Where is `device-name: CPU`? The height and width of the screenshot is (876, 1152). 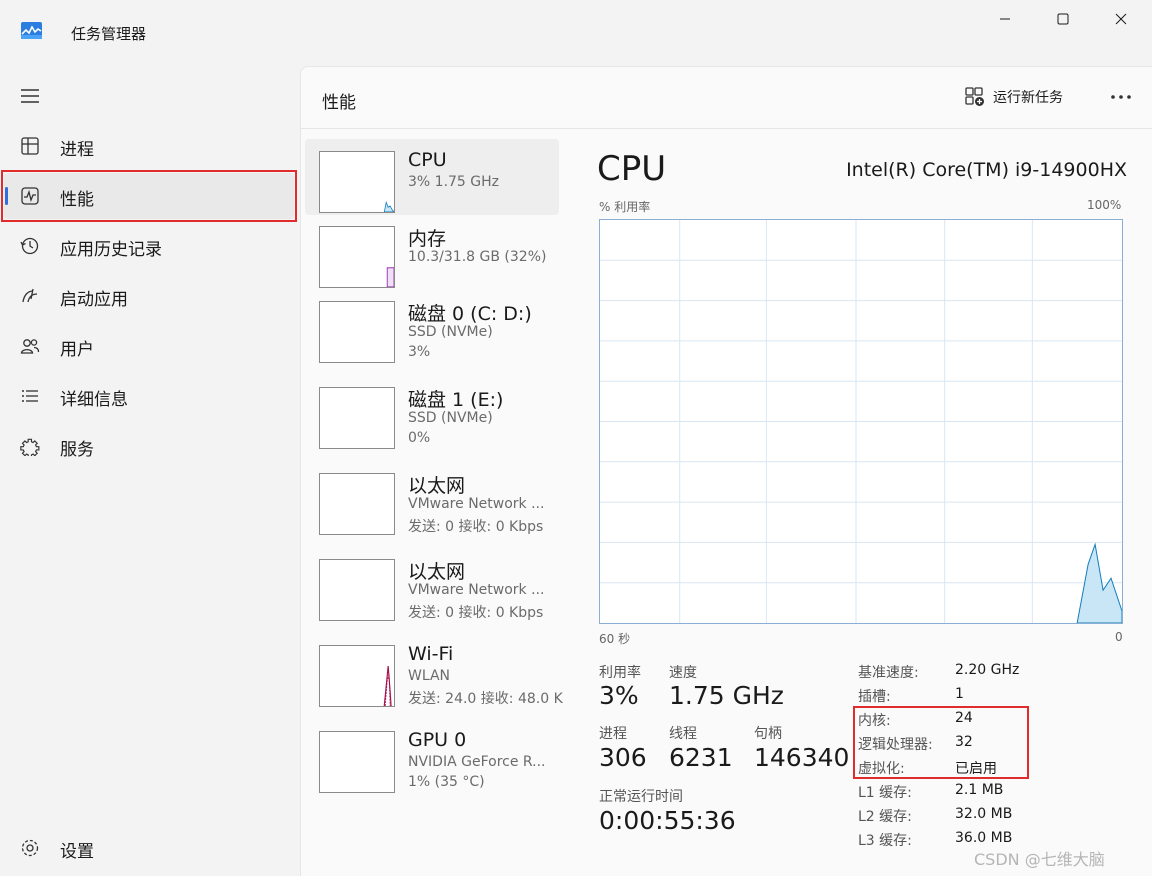
device-name: CPU is located at coordinates (427, 160).